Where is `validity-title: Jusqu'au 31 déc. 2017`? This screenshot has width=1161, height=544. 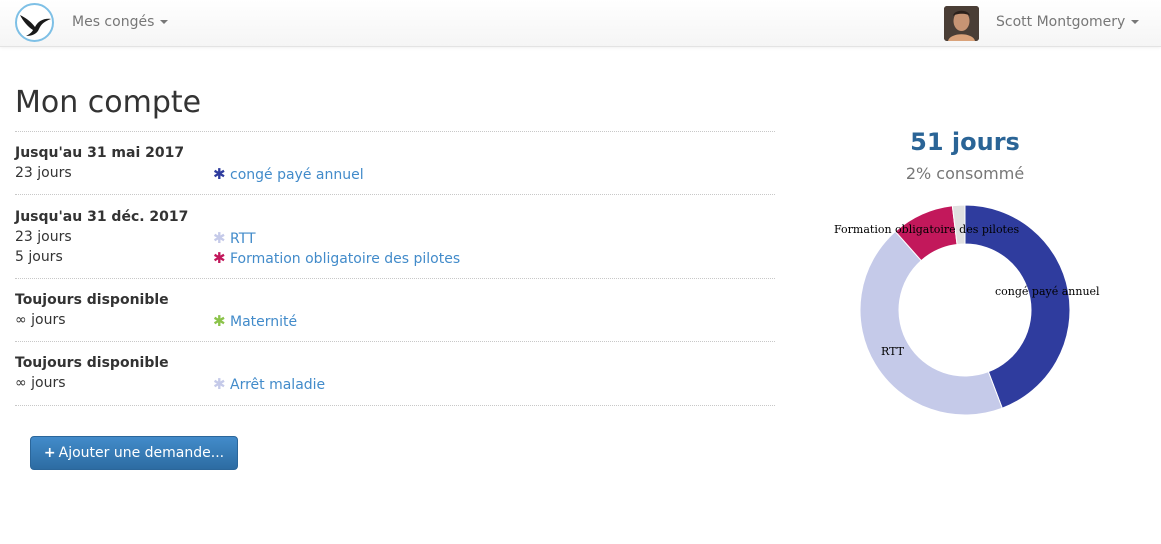 validity-title: Jusqu'au 31 déc. 2017 is located at coordinates (102, 217).